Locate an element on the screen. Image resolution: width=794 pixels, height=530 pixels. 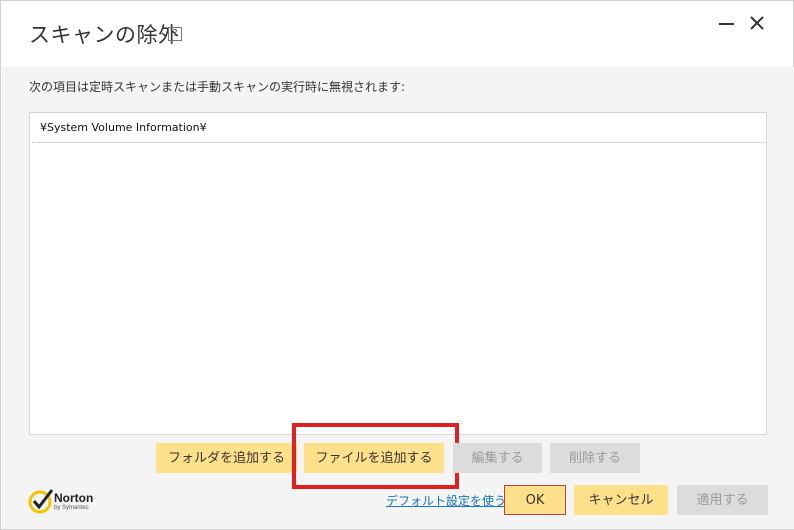
close-icon is located at coordinates (757, 23).